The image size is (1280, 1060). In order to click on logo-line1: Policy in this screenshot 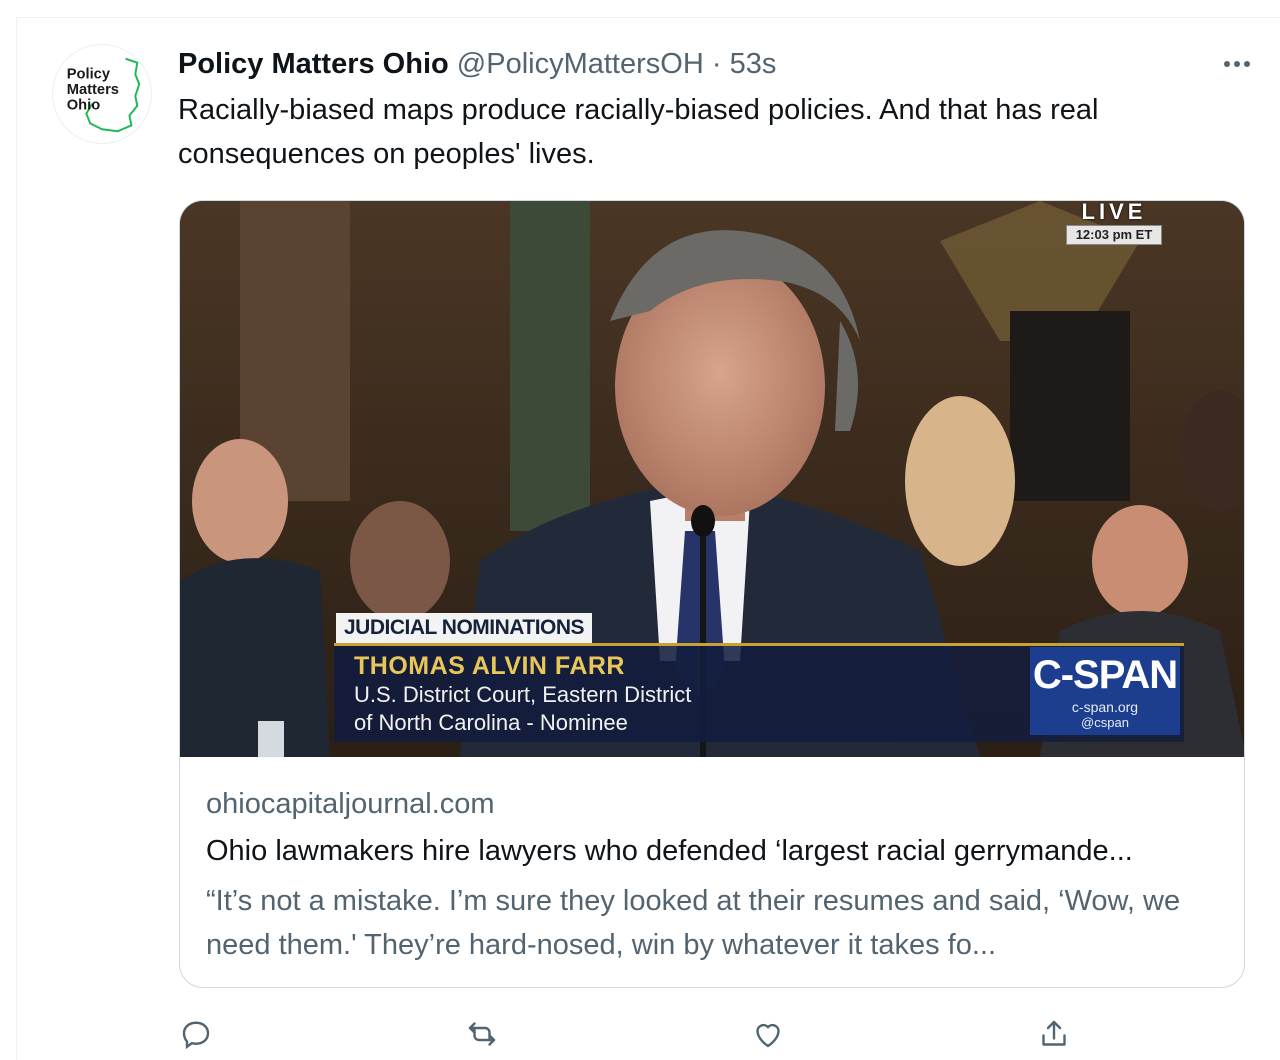, I will do `click(89, 74)`.